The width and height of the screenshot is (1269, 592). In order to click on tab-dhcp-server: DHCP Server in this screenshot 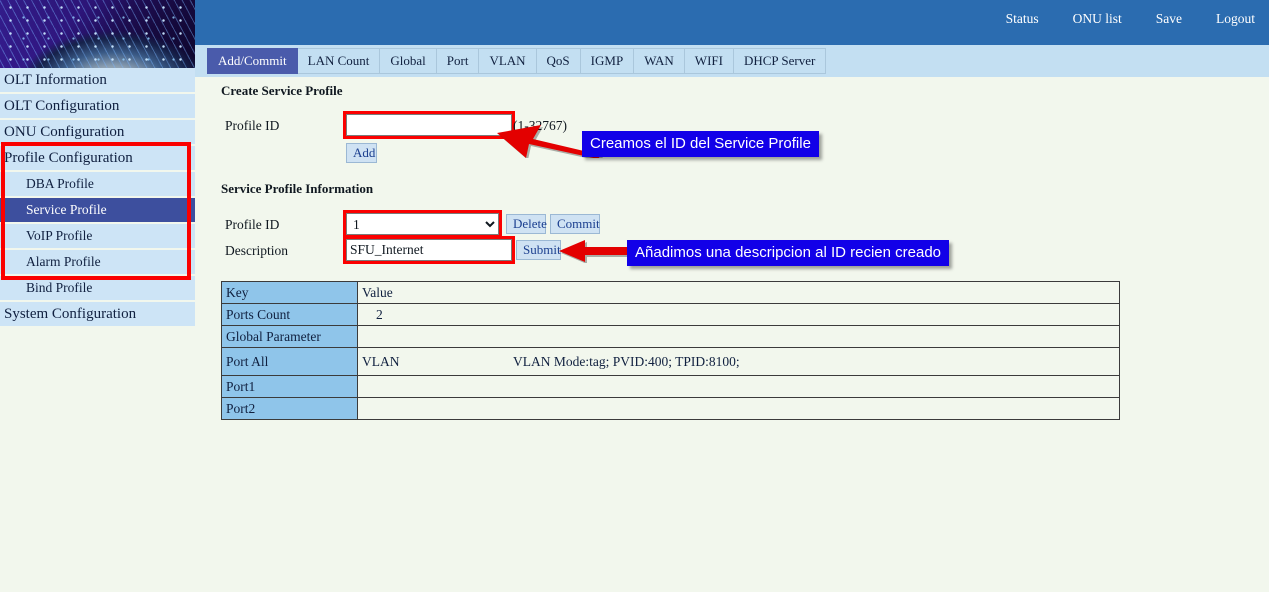, I will do `click(780, 61)`.